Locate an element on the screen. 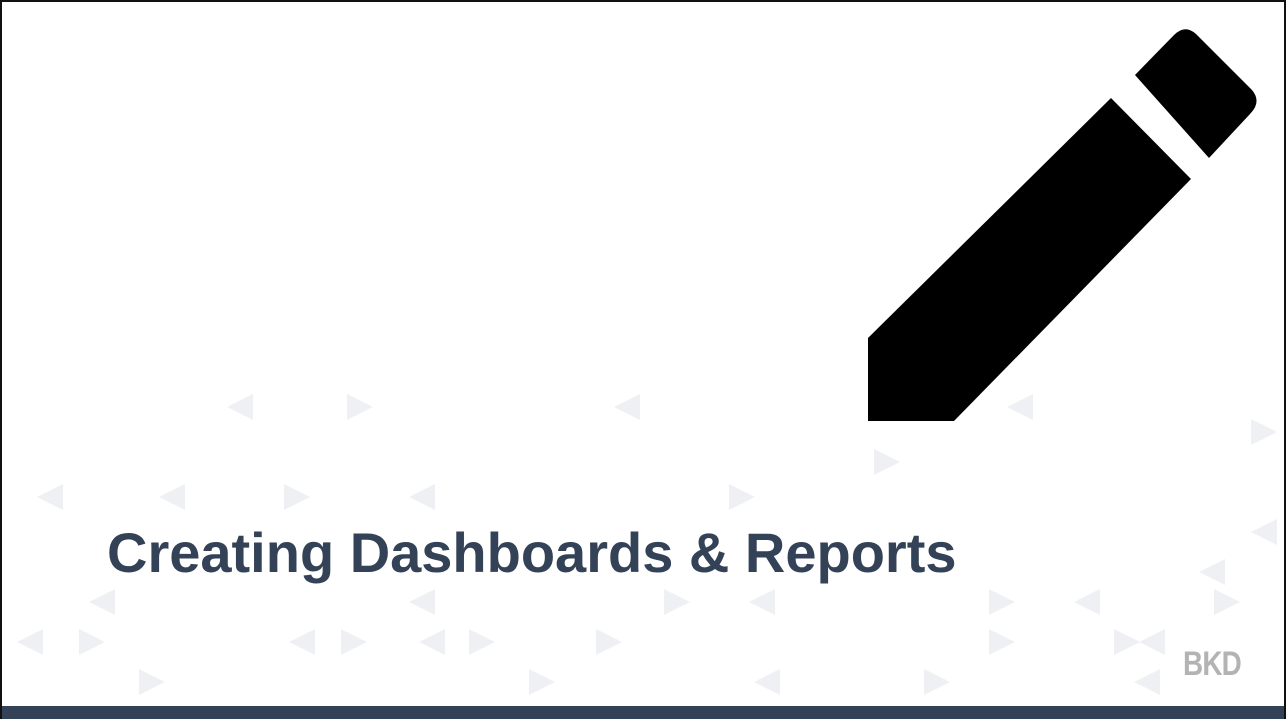  slide-title: Creating Dashboards & Reports is located at coordinates (532, 552).